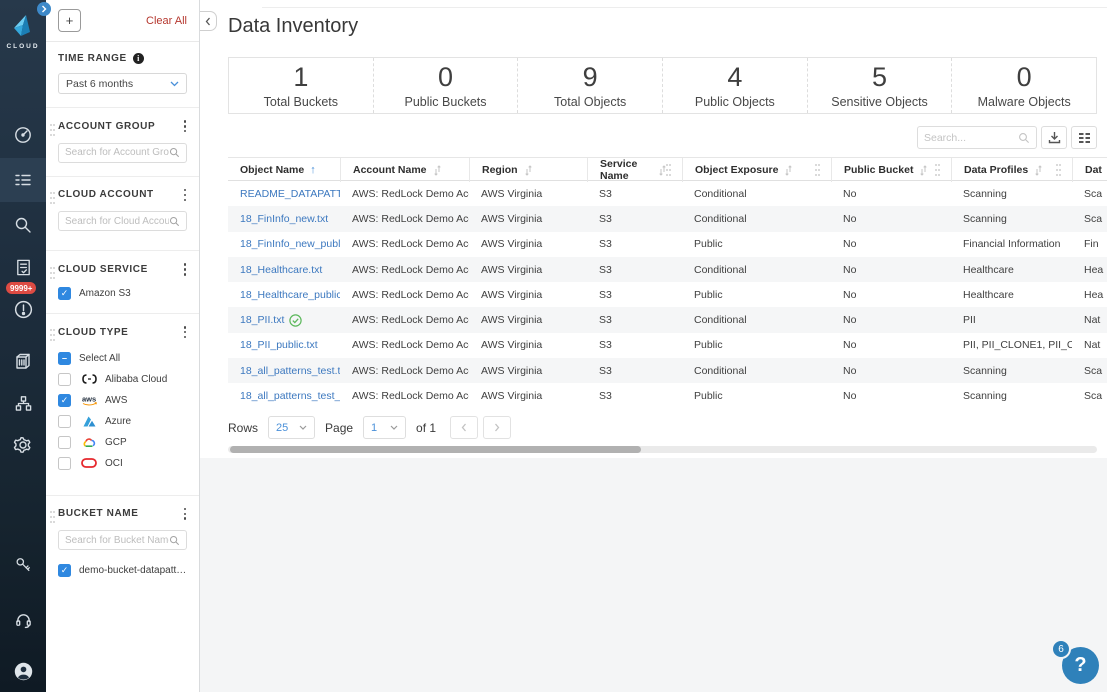 The image size is (1107, 692). What do you see at coordinates (174, 83) in the screenshot?
I see `chevron-down-icon` at bounding box center [174, 83].